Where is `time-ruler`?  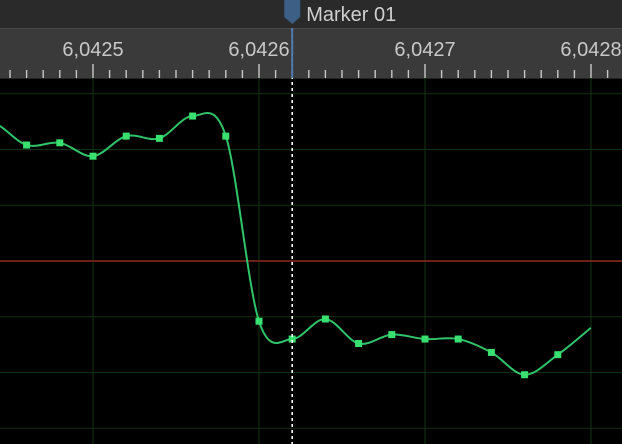
time-ruler is located at coordinates (311, 54).